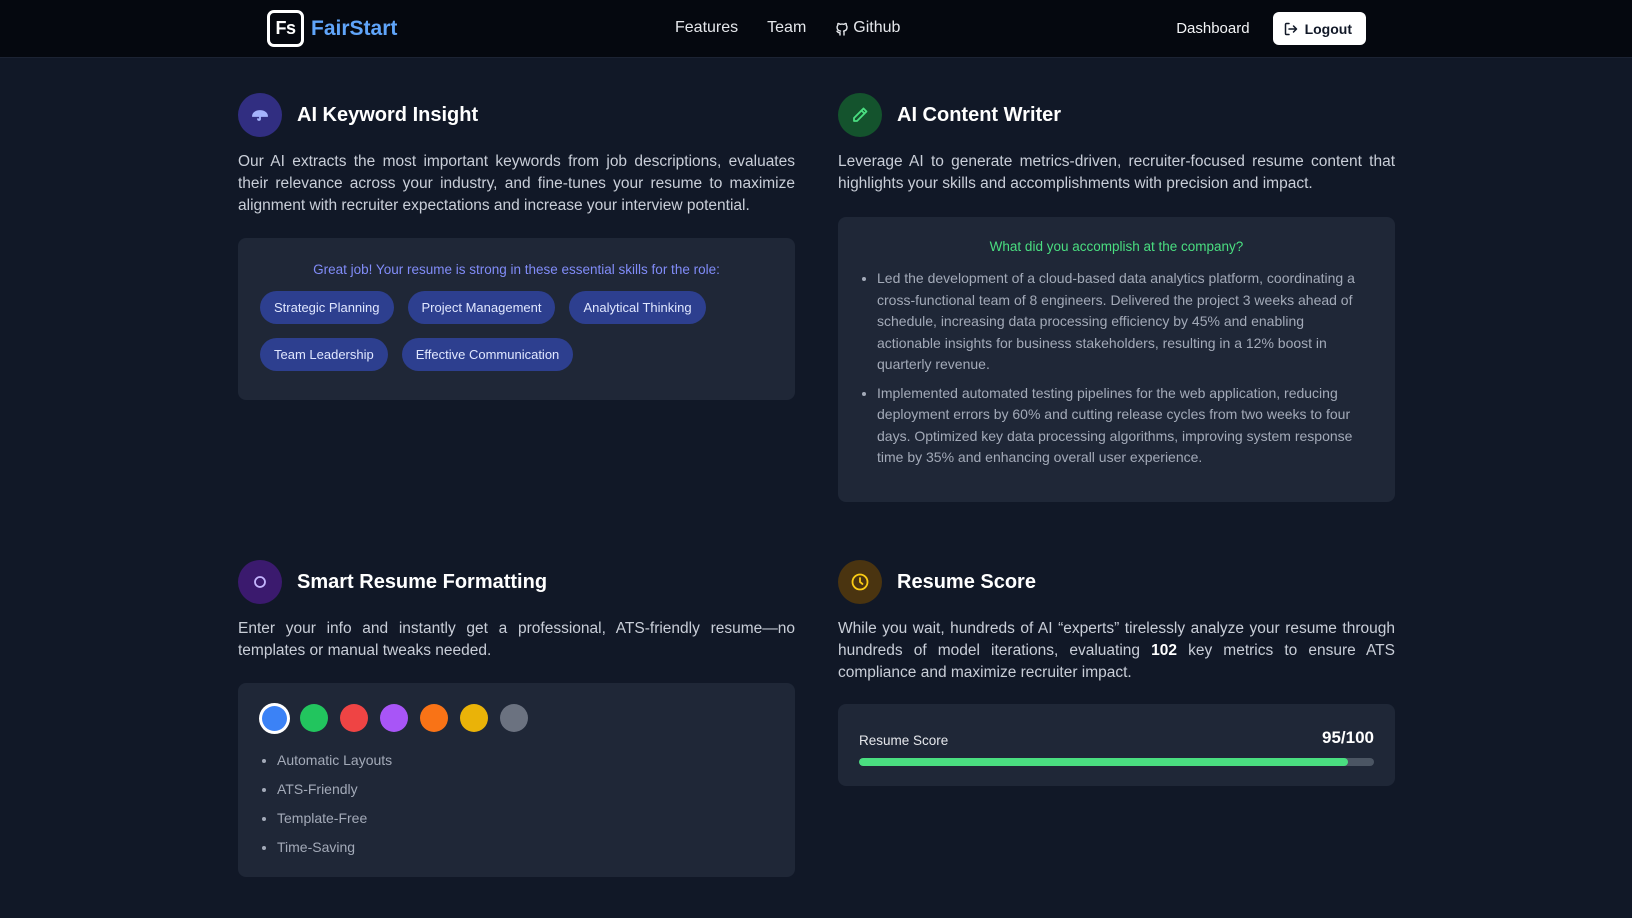 This screenshot has height=918, width=1632. Describe the element at coordinates (979, 114) in the screenshot. I see `content-writer-title: AI Content Writer` at that location.